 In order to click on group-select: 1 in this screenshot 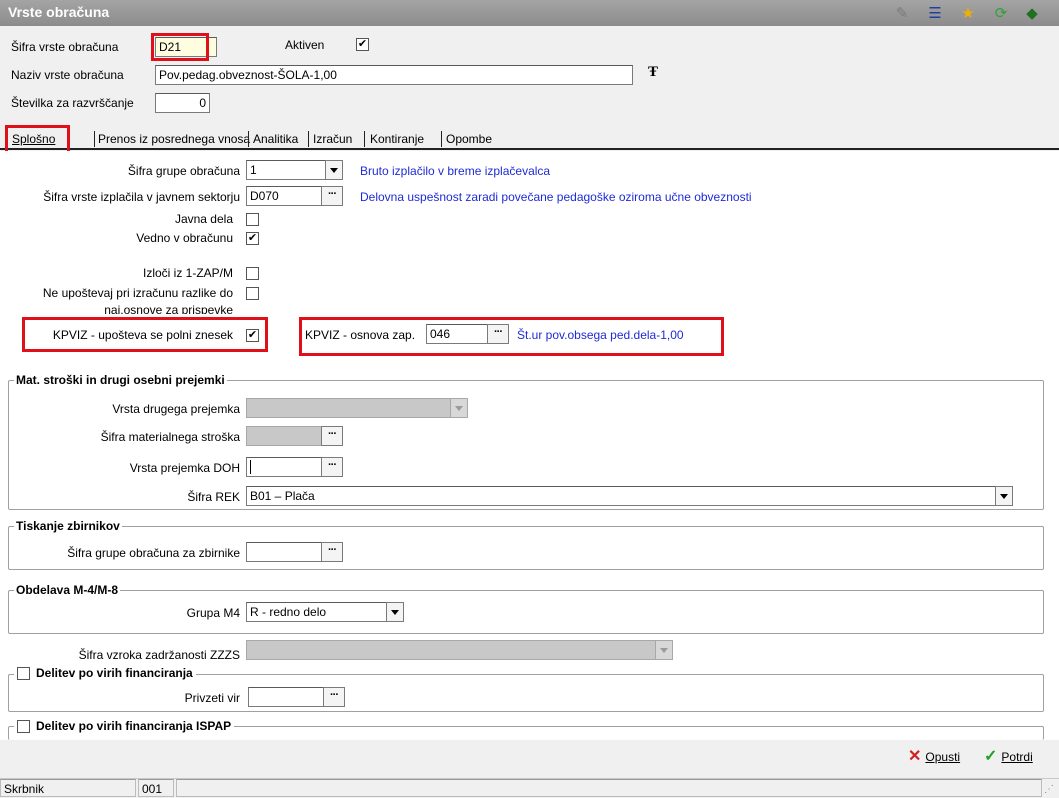, I will do `click(286, 170)`.